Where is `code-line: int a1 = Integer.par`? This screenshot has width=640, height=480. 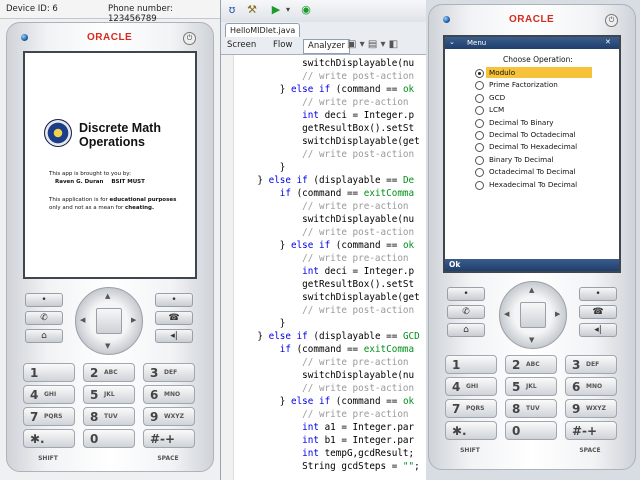 code-line: int a1 = Integer.par is located at coordinates (324, 427).